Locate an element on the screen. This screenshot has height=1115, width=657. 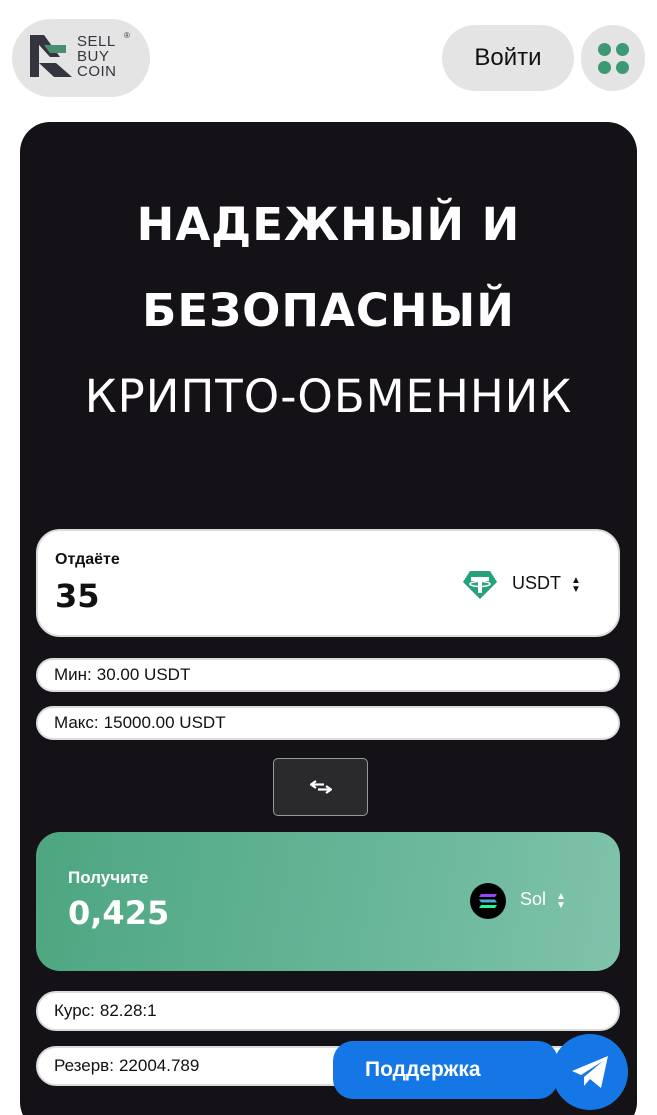
give-currency-name: USDT is located at coordinates (536, 582).